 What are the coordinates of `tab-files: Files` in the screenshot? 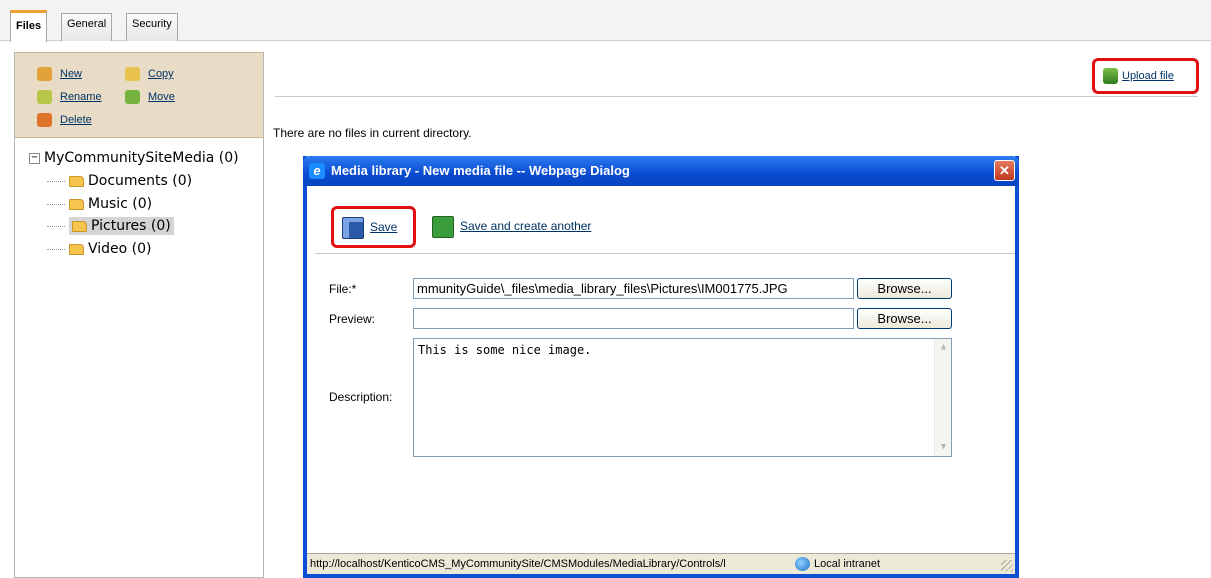 It's located at (29, 26).